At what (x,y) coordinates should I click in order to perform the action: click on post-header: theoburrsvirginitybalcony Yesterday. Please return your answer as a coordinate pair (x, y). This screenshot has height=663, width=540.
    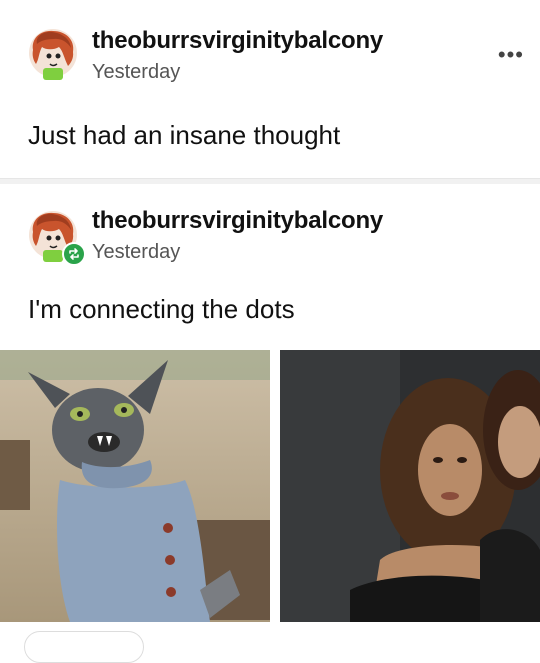
    Looking at the image, I should click on (270, 225).